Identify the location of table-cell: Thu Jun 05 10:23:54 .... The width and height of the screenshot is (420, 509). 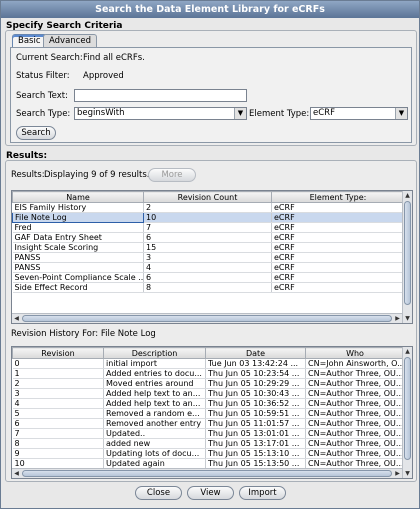
(255, 373).